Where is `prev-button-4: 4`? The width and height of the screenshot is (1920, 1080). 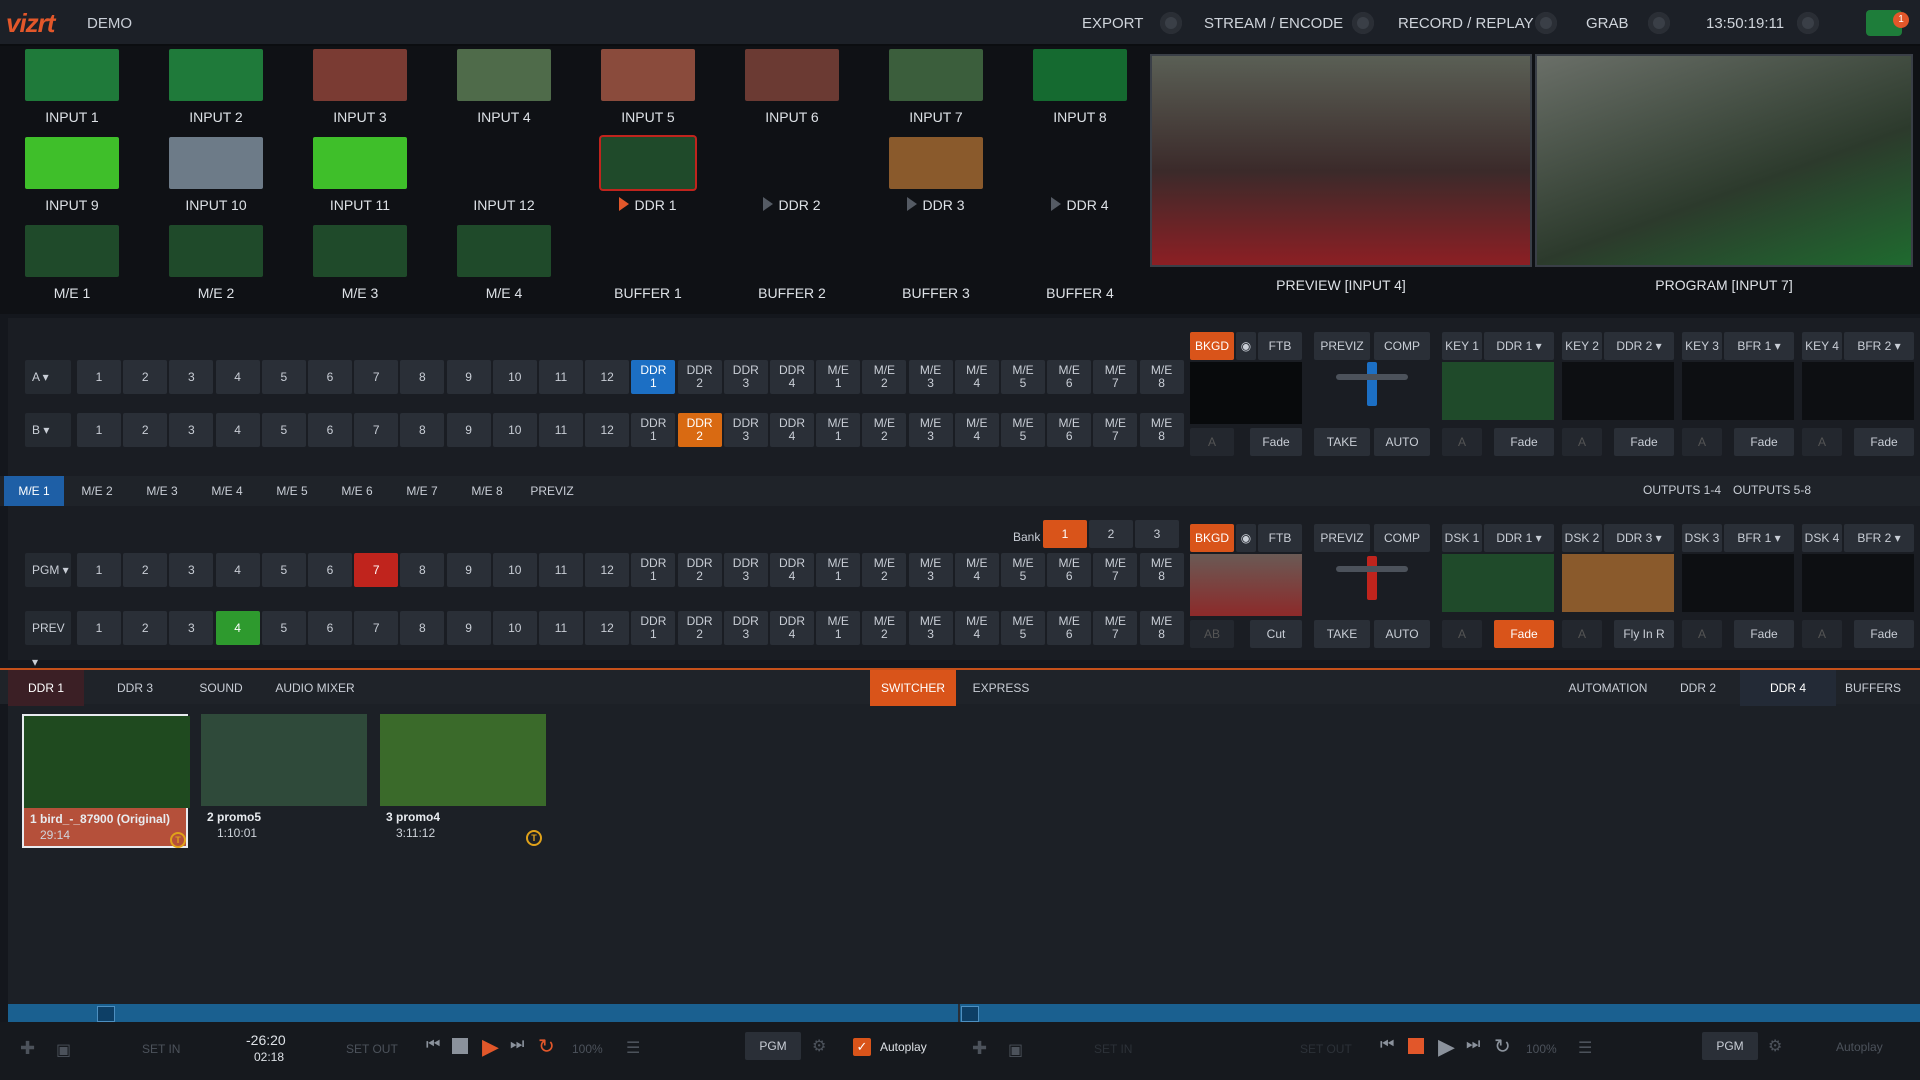 prev-button-4: 4 is located at coordinates (237, 628).